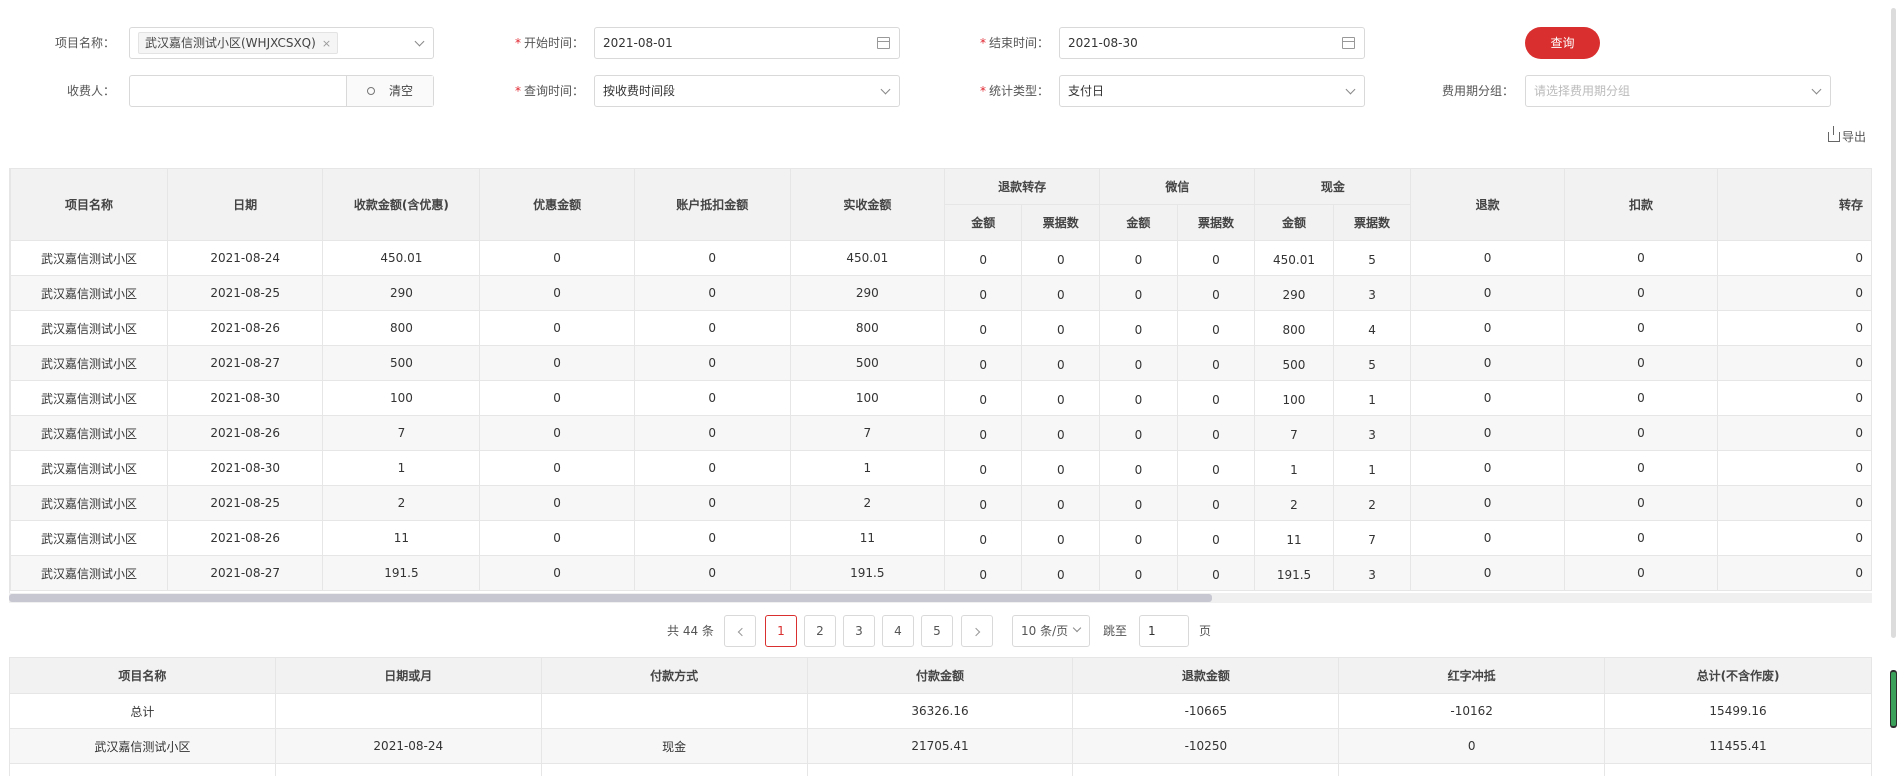 The height and width of the screenshot is (776, 1902). Describe the element at coordinates (1294, 328) in the screenshot. I see `table-cell: 800` at that location.